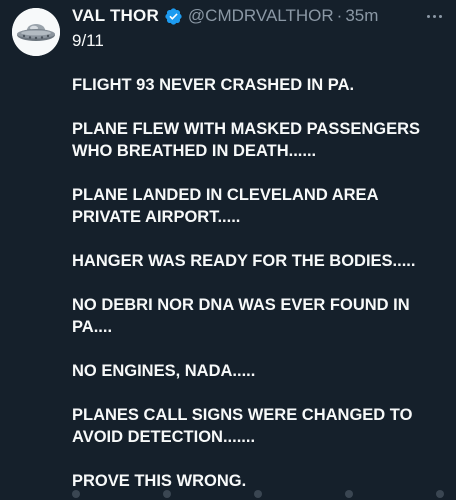  I want to click on share-icon, so click(440, 494).